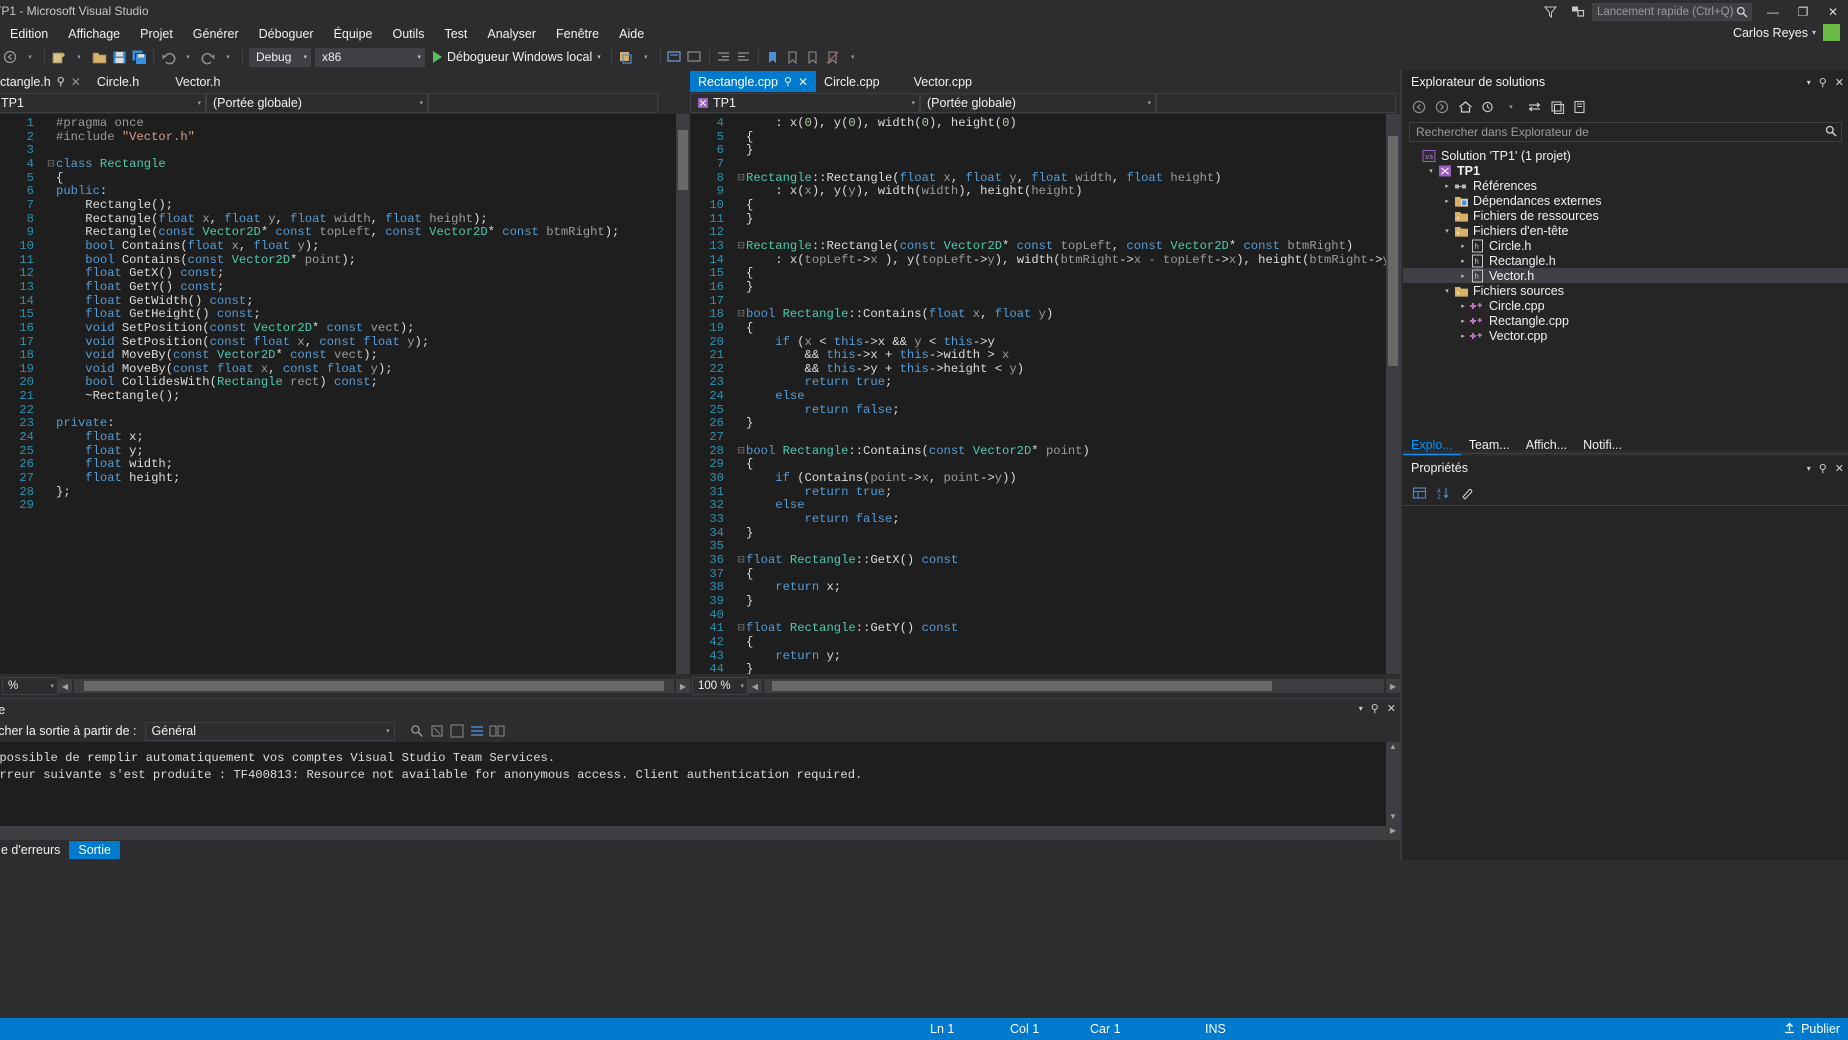  What do you see at coordinates (99, 57) in the screenshot?
I see `open-file-icon` at bounding box center [99, 57].